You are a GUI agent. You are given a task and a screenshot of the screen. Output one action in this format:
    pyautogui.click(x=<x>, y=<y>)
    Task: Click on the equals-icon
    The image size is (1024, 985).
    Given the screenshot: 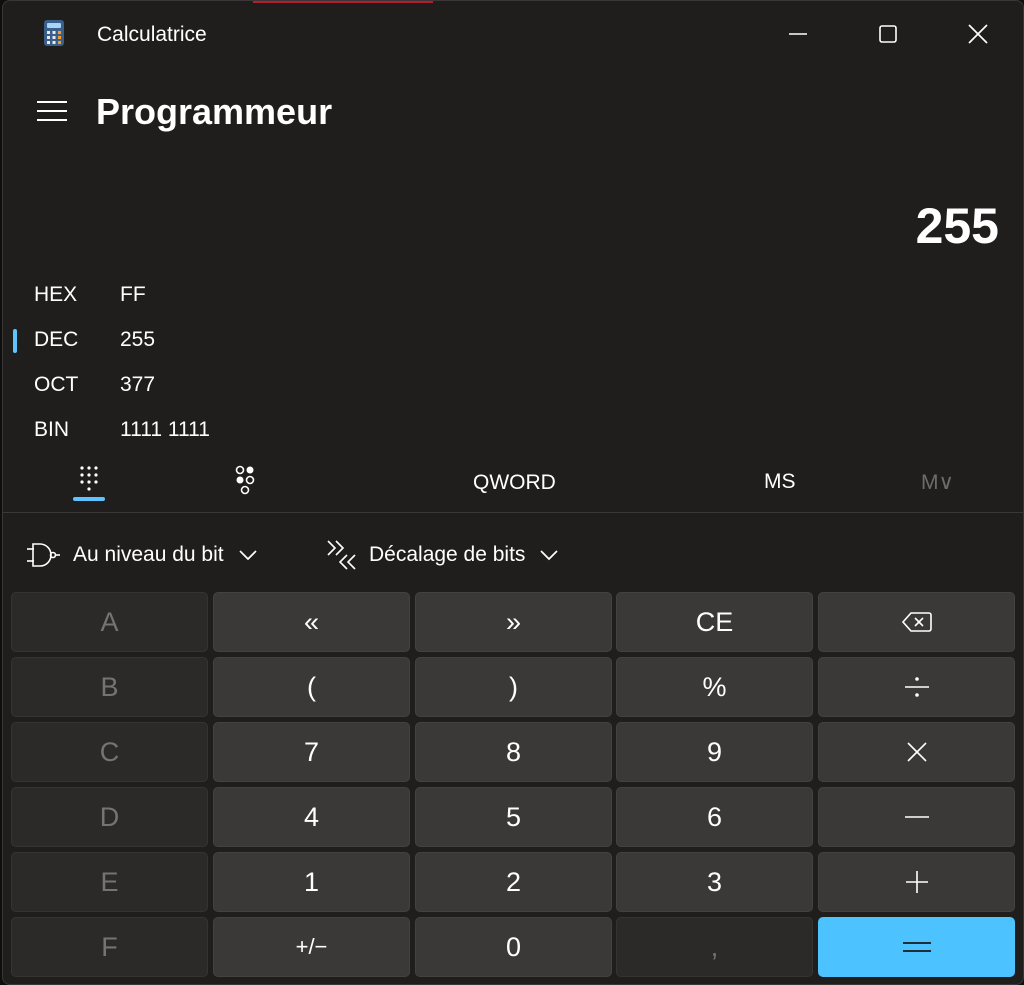 What is the action you would take?
    pyautogui.click(x=916, y=947)
    